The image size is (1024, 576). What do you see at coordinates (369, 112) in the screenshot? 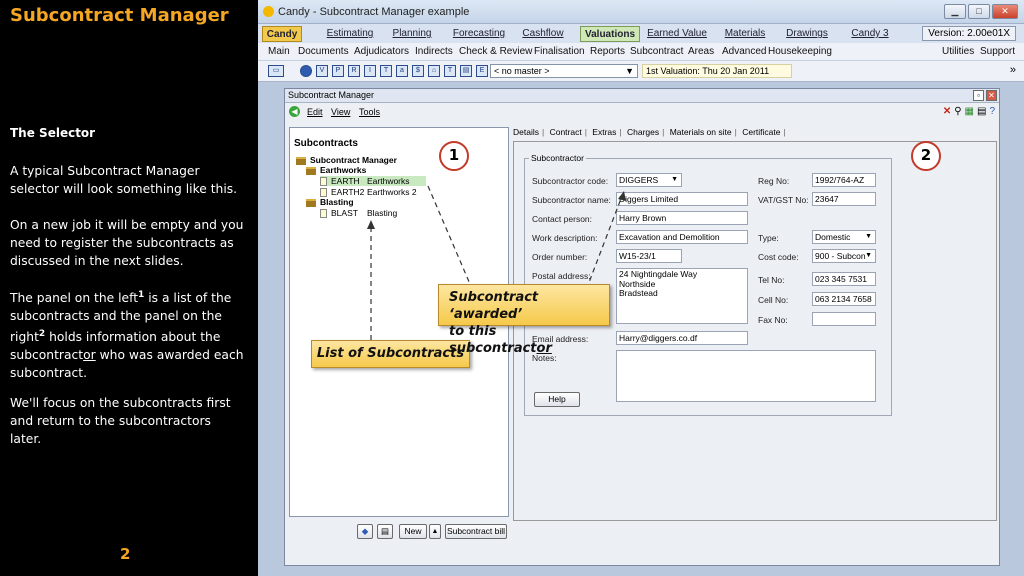
I see `menu-tools: Tools` at bounding box center [369, 112].